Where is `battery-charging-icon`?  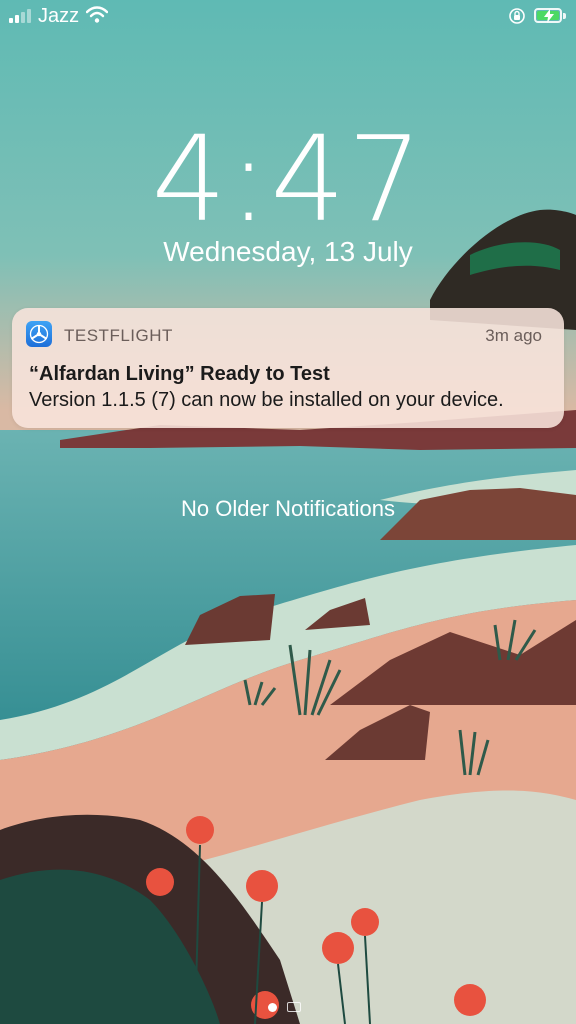
battery-charging-icon is located at coordinates (548, 15).